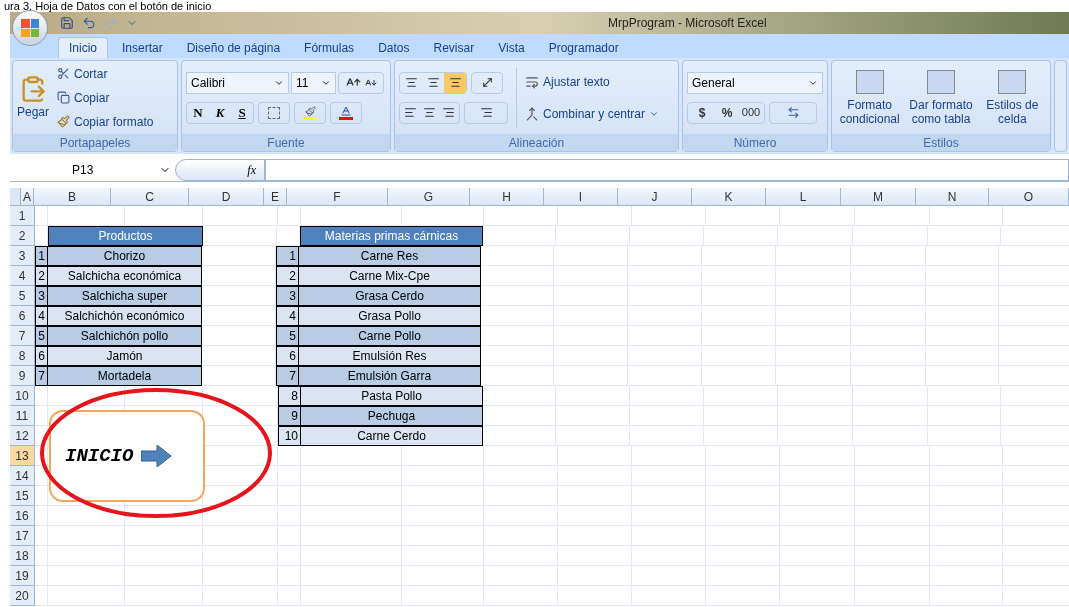  I want to click on table-cell: Pasta Pollo, so click(391, 396).